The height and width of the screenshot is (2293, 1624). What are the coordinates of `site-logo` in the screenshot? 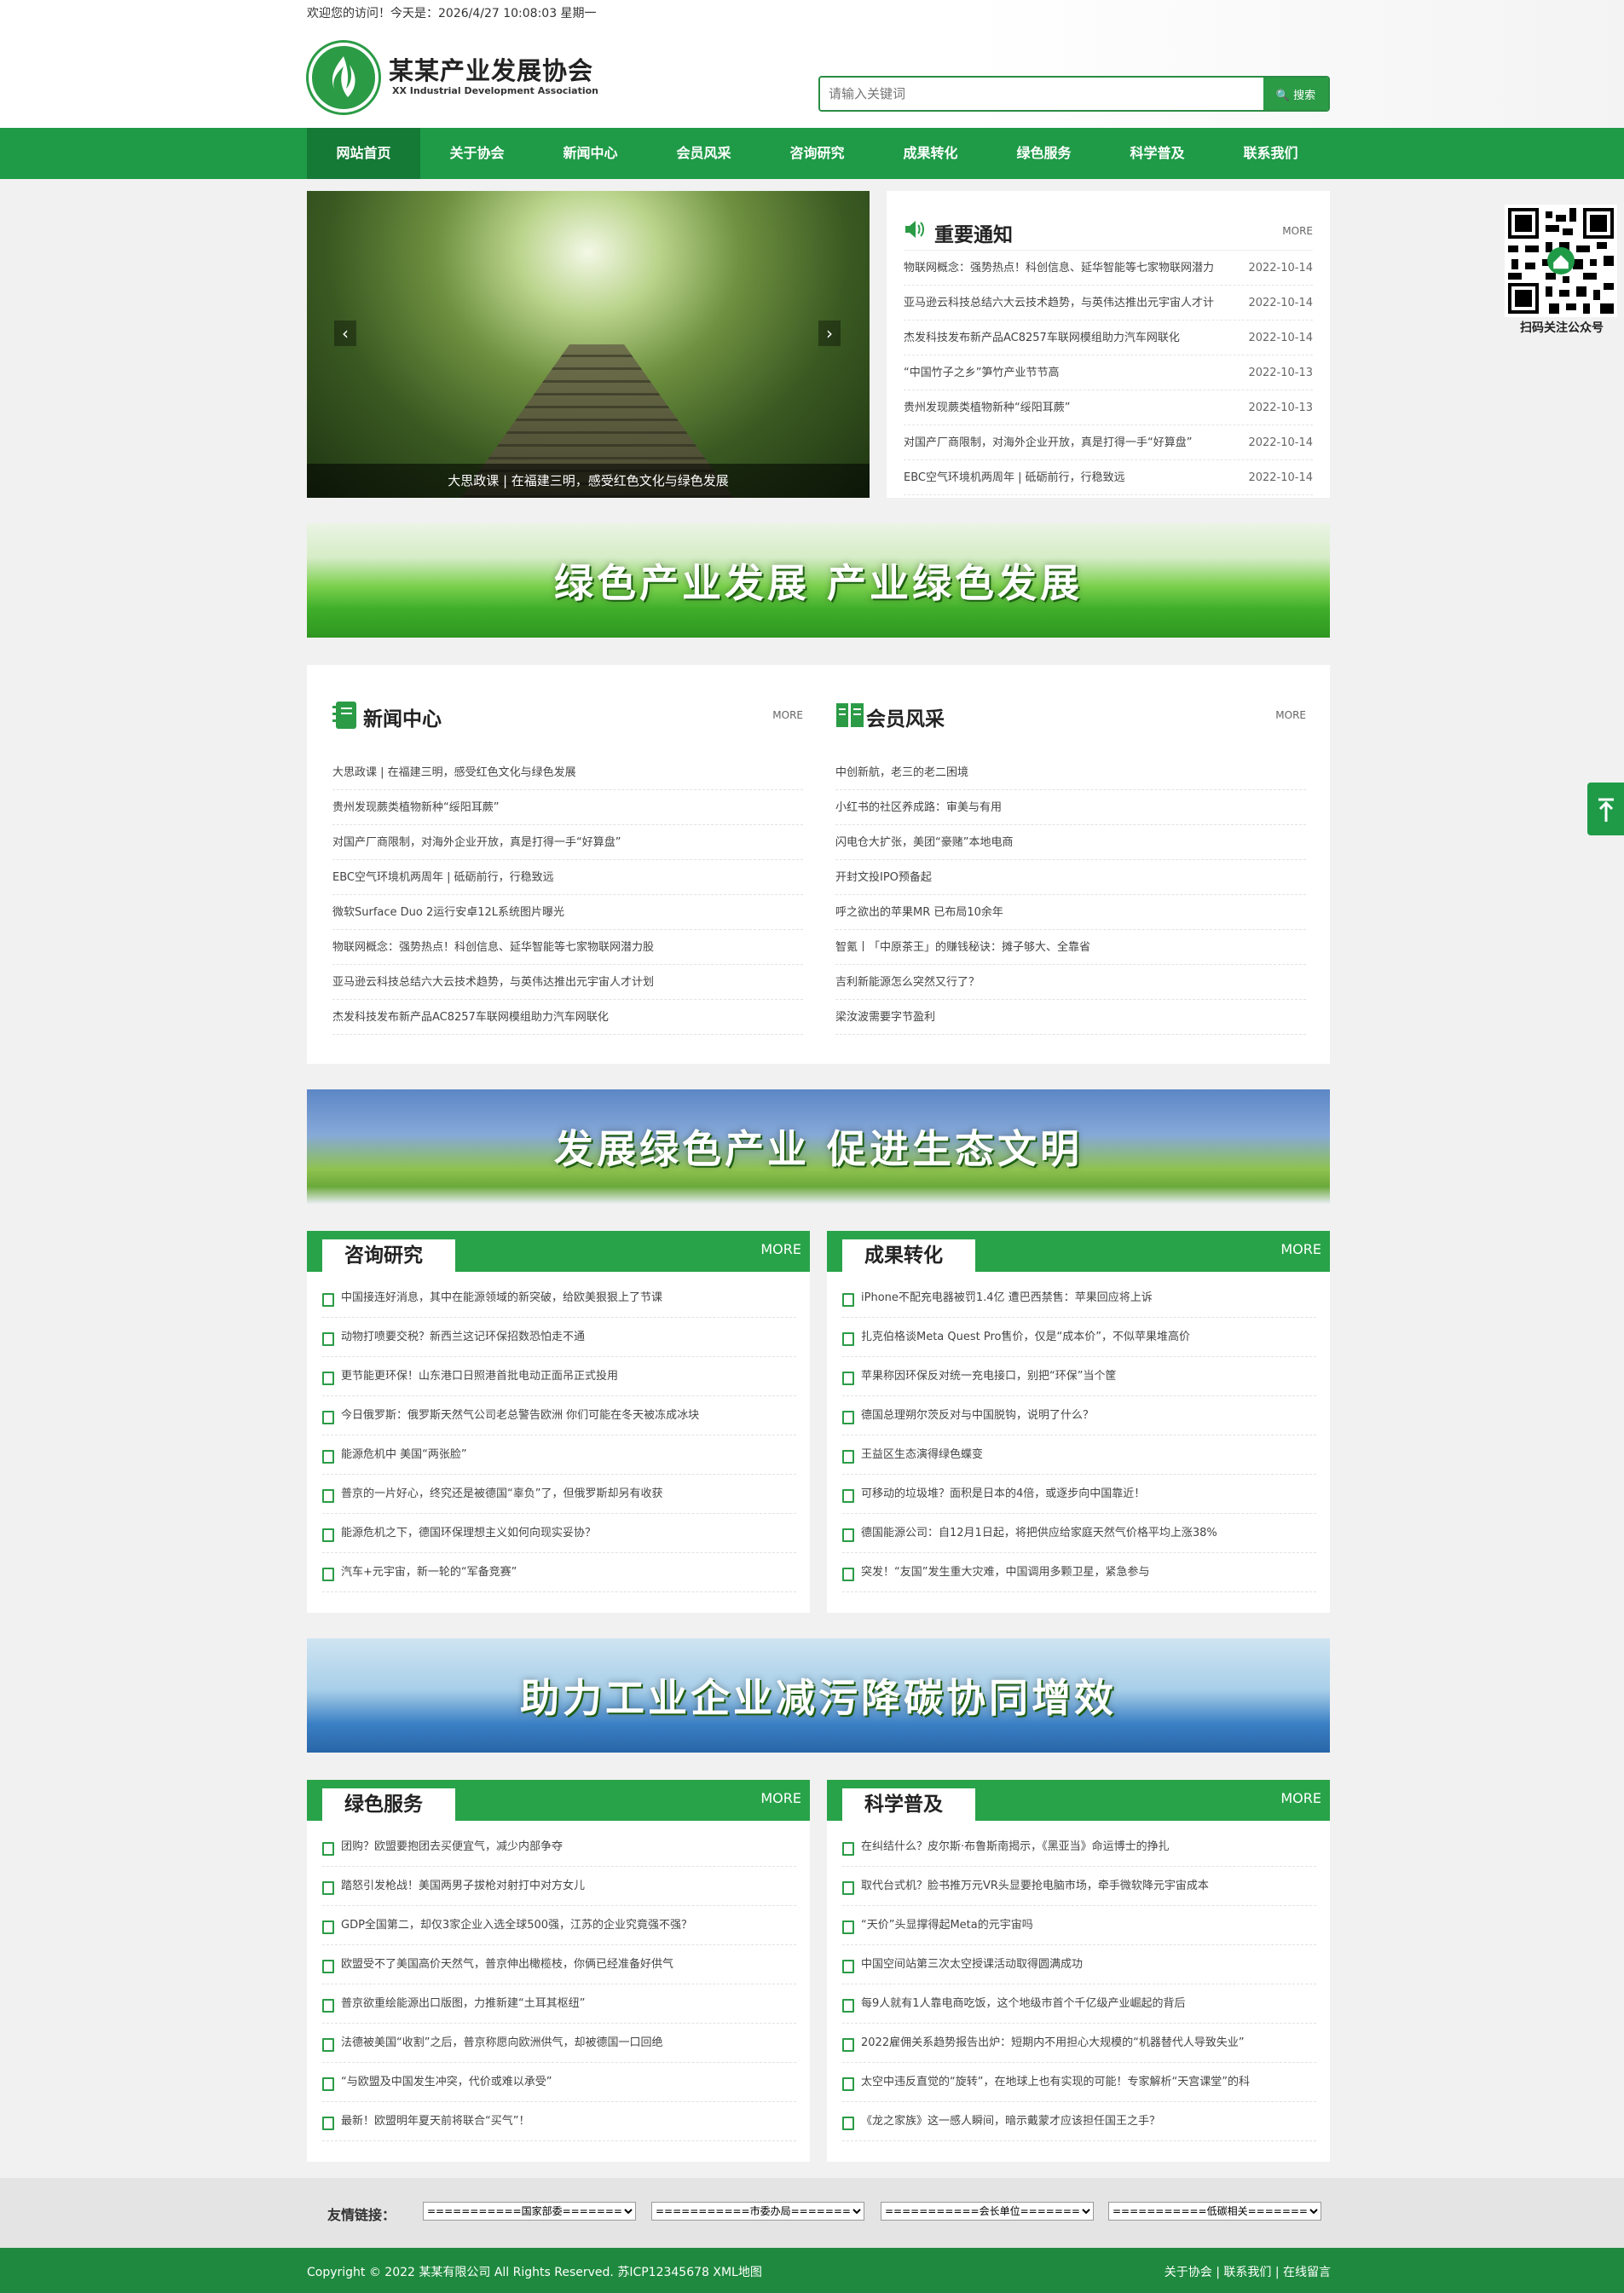 It's located at (344, 78).